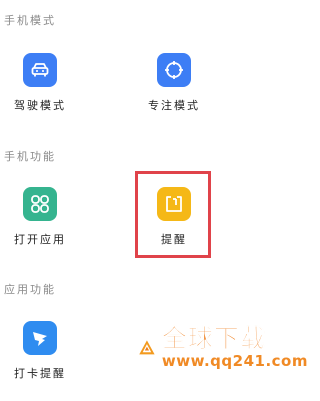 This screenshot has width=320, height=401. I want to click on watermark-logo-icon, so click(147, 346).